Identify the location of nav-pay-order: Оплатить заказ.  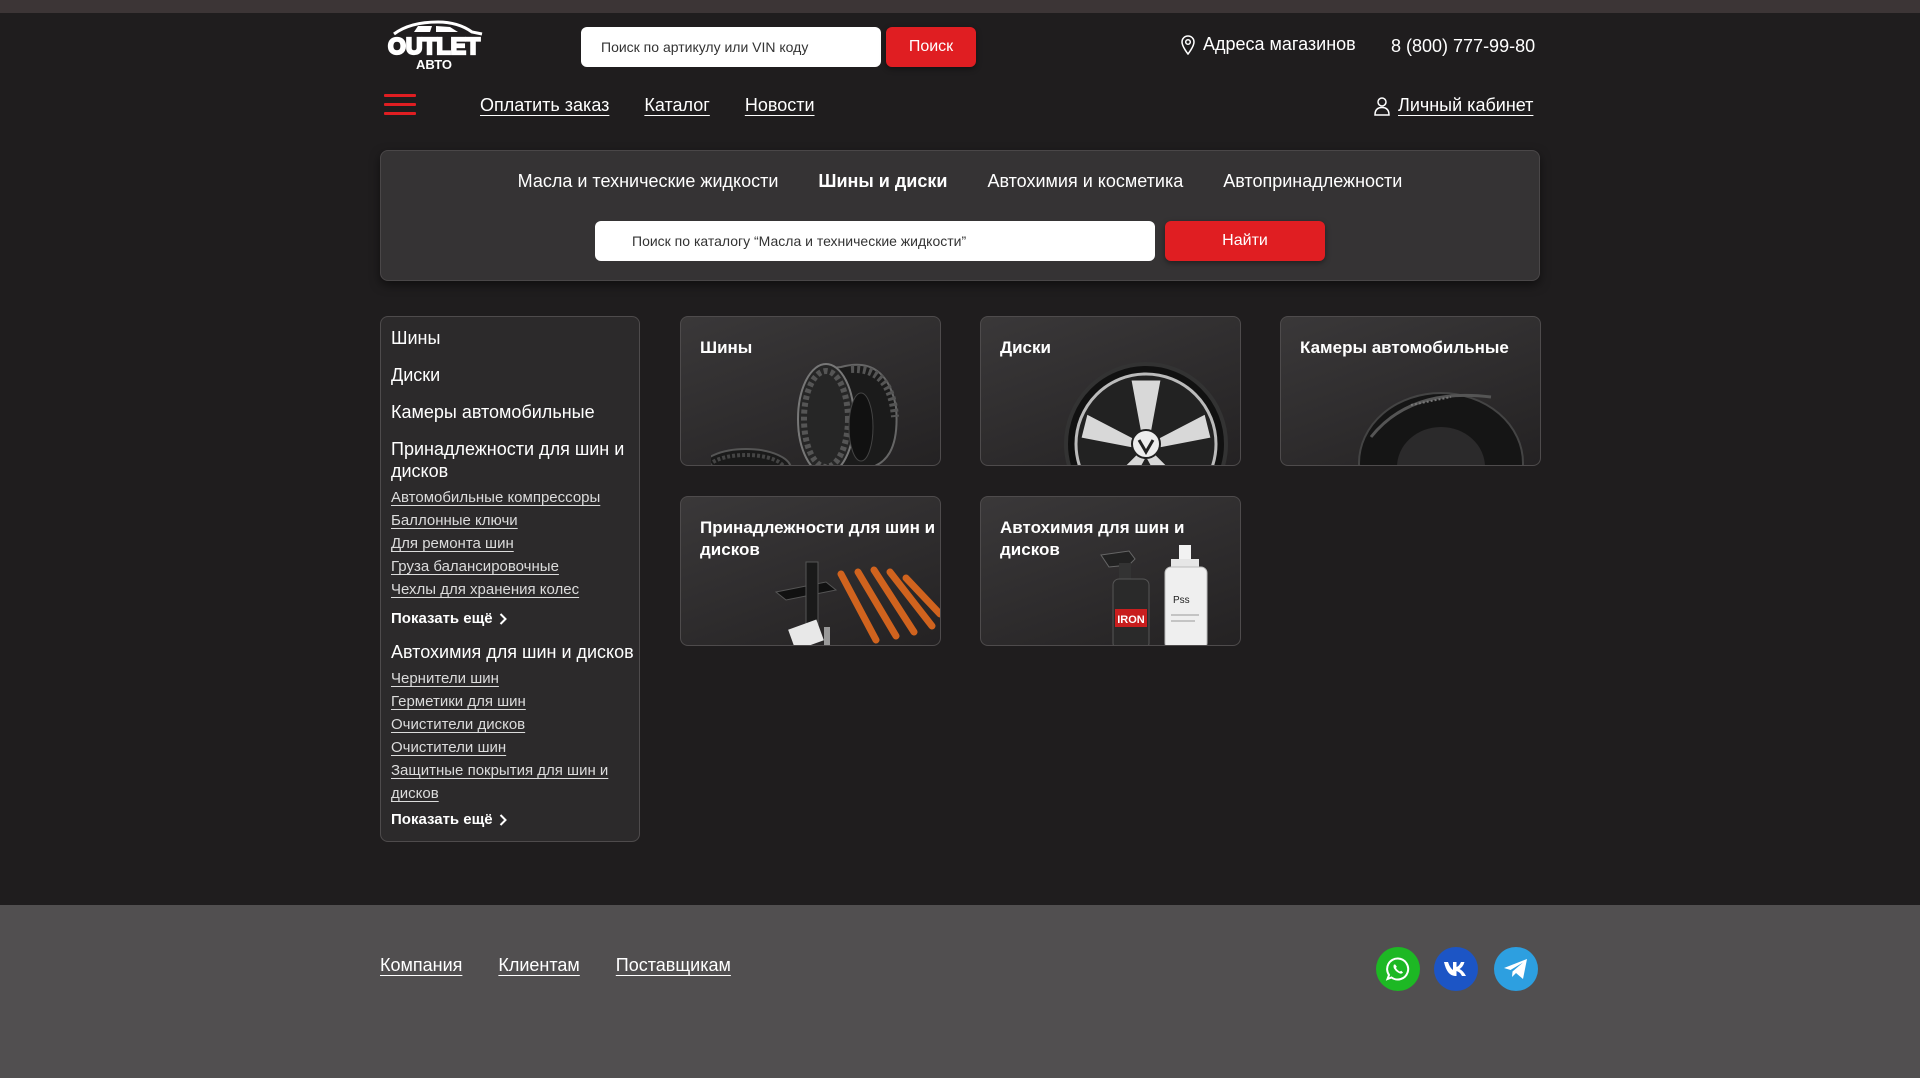
(544, 105).